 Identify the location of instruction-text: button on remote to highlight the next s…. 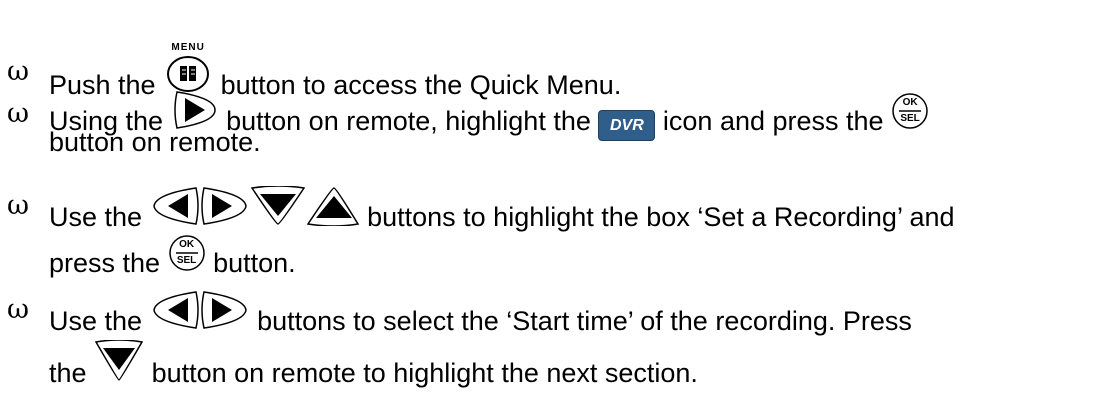
(424, 373).